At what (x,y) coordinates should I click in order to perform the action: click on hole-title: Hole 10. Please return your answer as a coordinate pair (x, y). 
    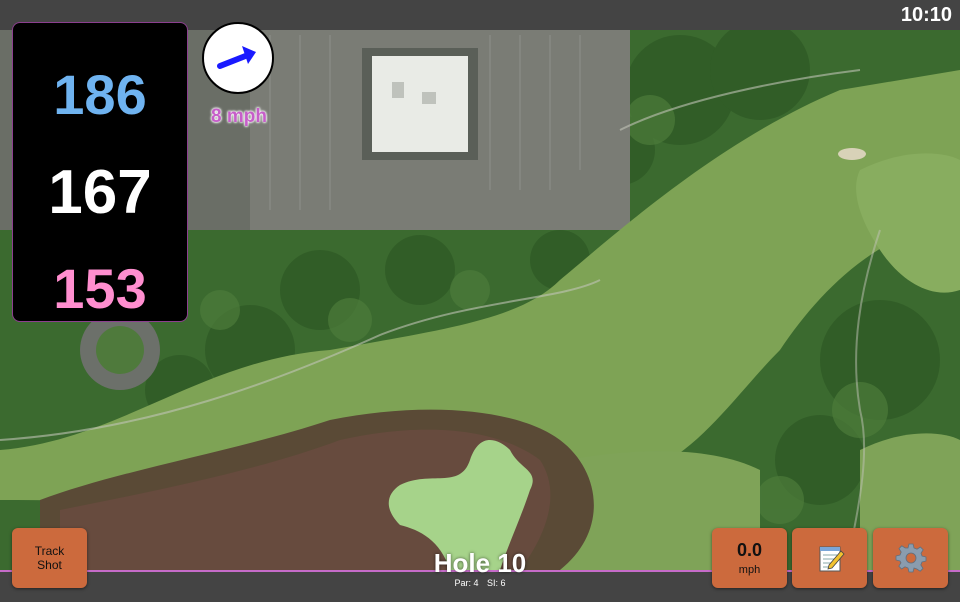
    Looking at the image, I should click on (480, 563).